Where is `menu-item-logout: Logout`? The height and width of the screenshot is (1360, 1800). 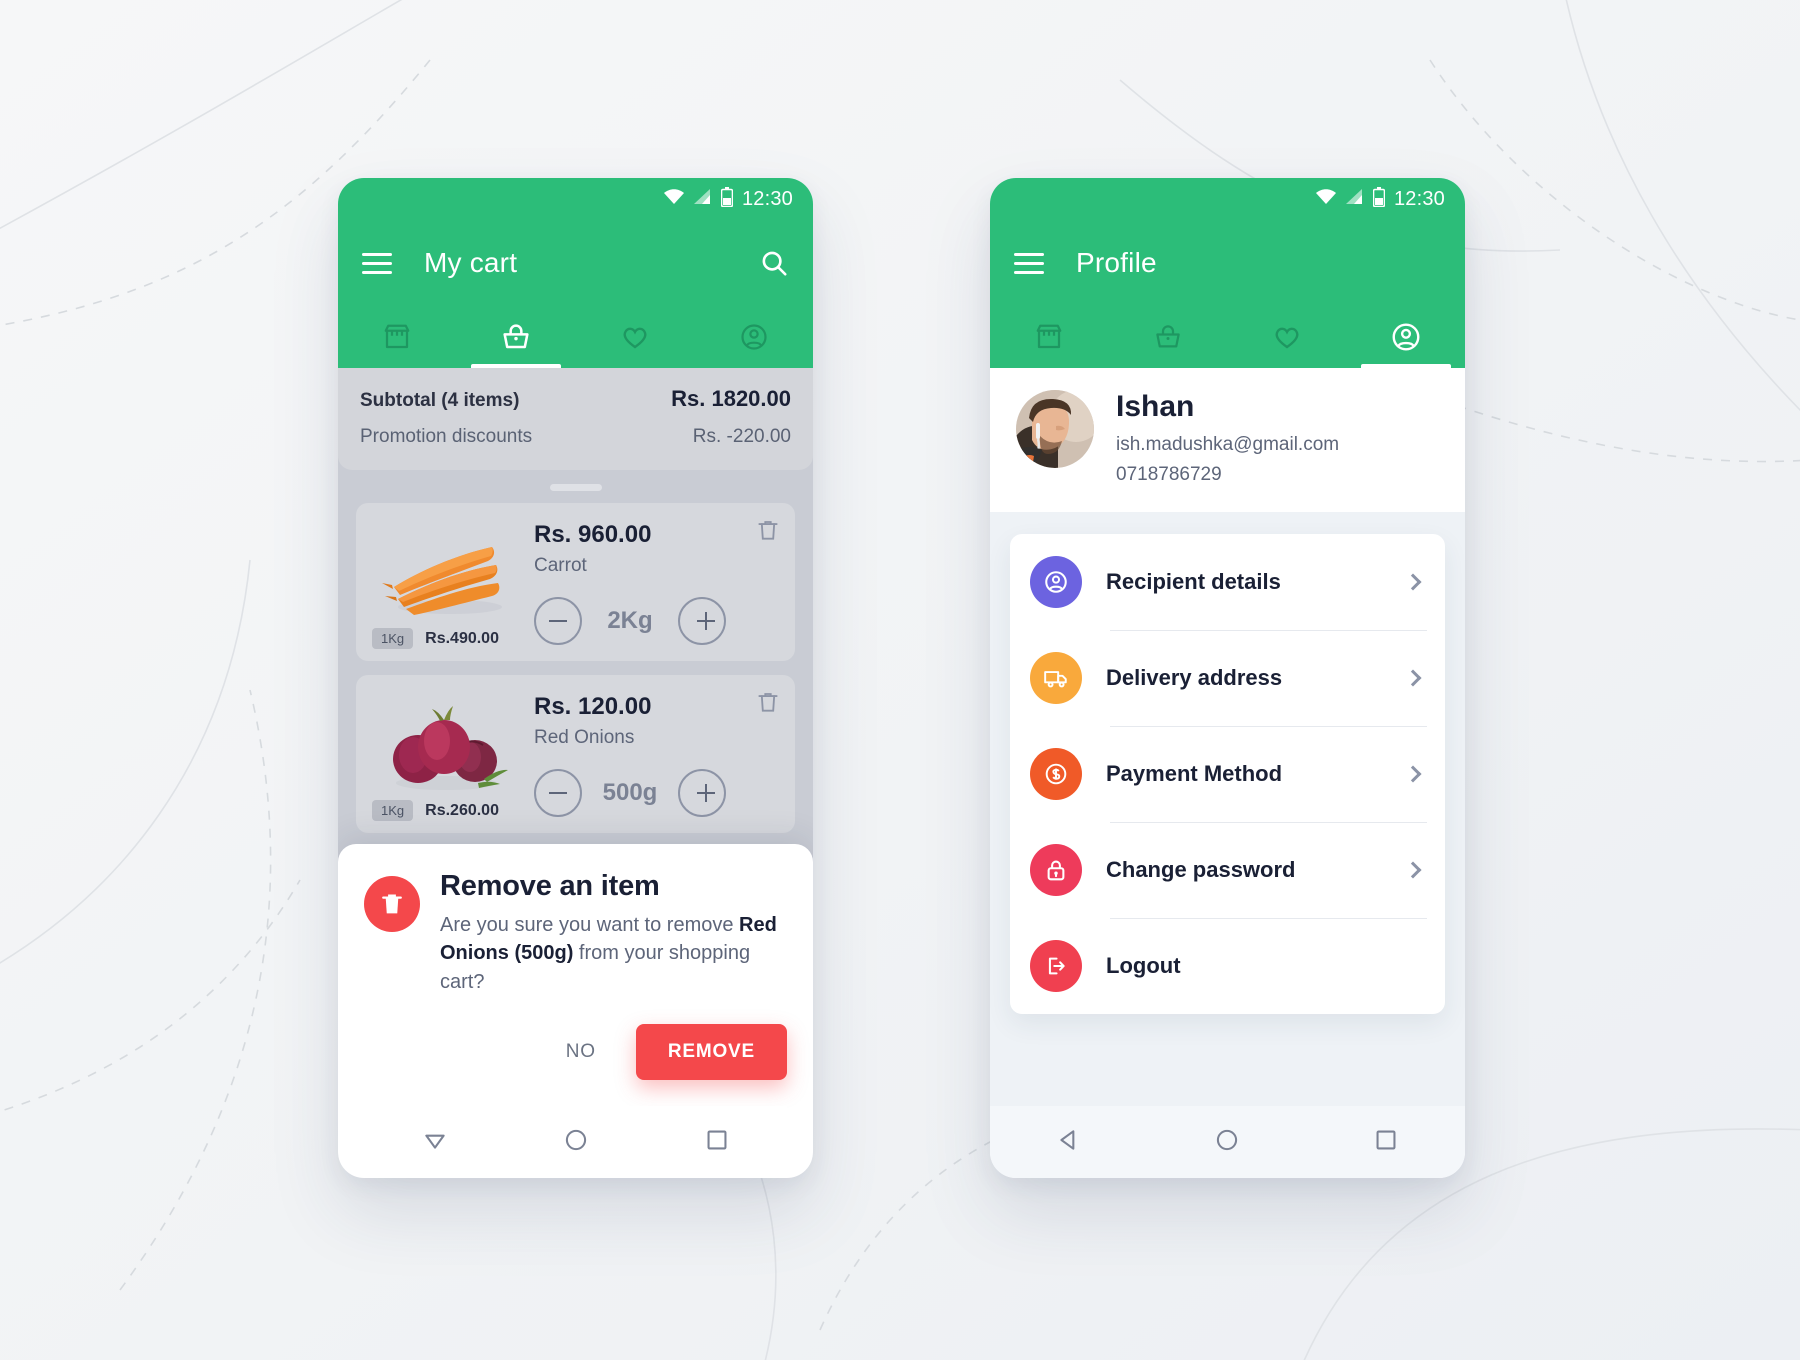 menu-item-logout: Logout is located at coordinates (1227, 966).